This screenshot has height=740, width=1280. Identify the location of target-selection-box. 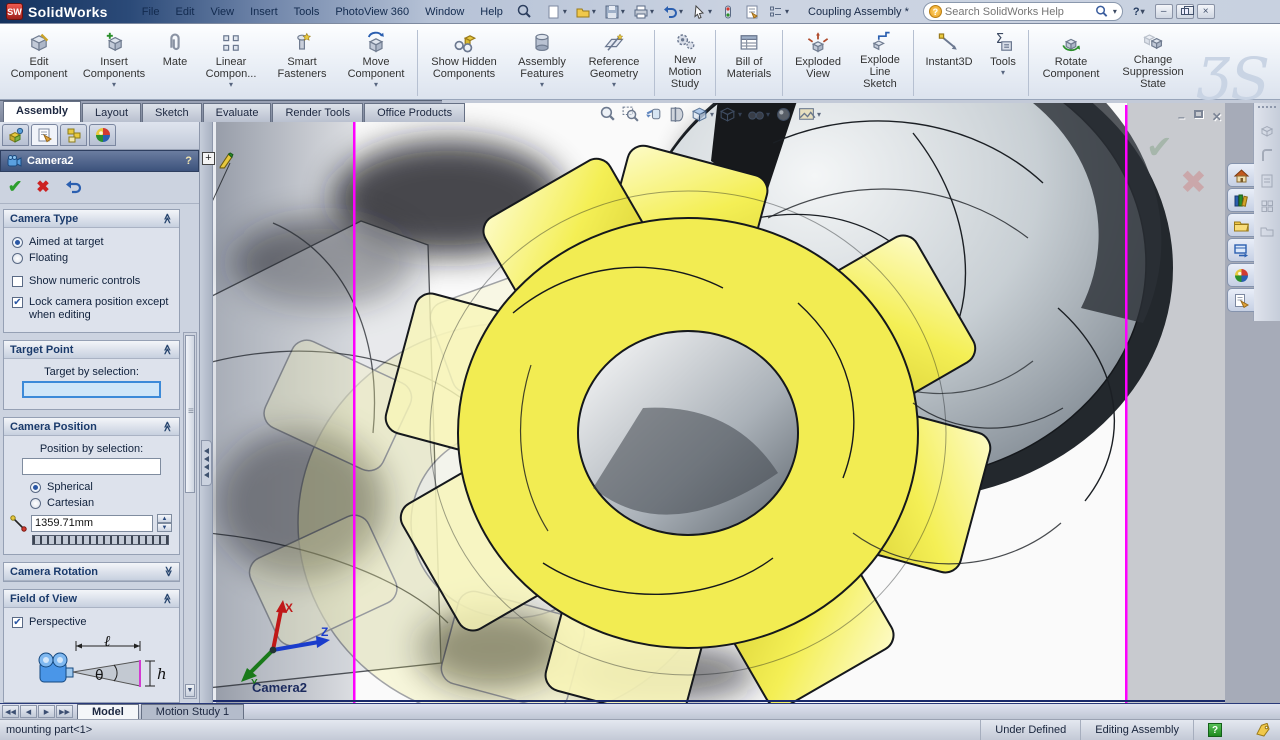
(91, 389).